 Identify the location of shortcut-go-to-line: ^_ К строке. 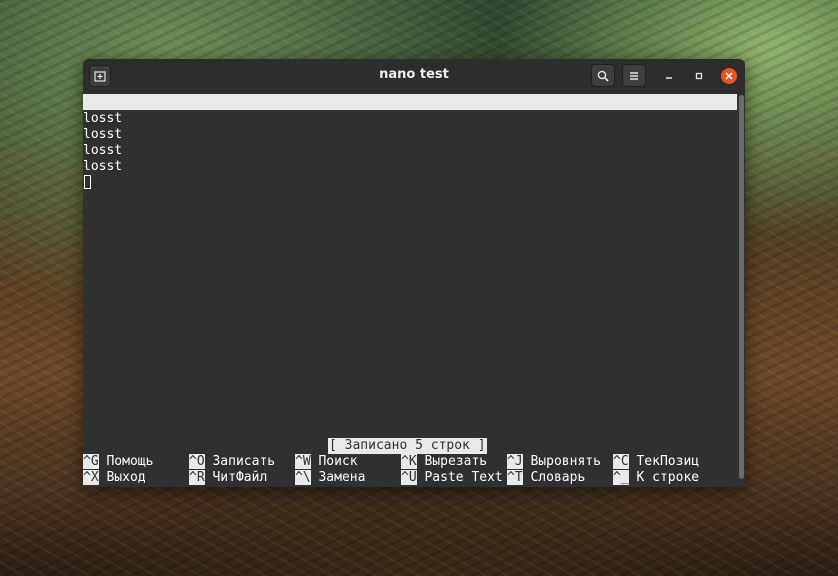
(656, 478).